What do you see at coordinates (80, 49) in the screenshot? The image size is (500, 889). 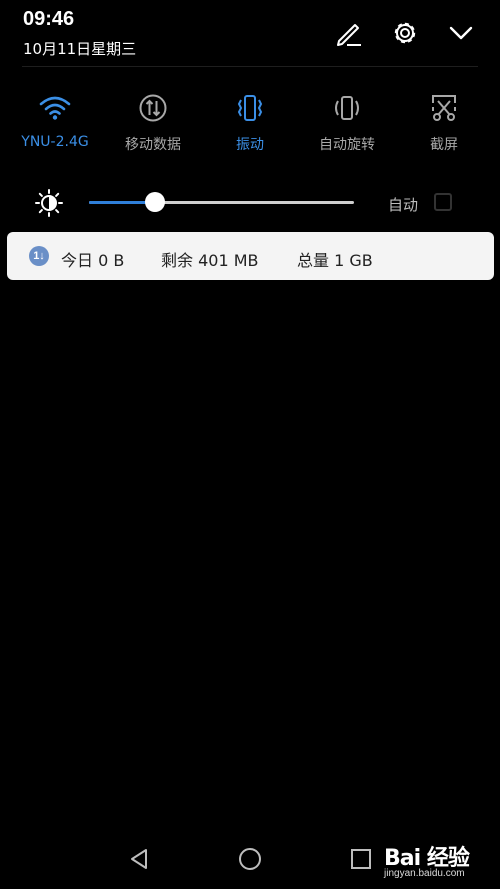 I see `date-label: 10月11日星期三` at bounding box center [80, 49].